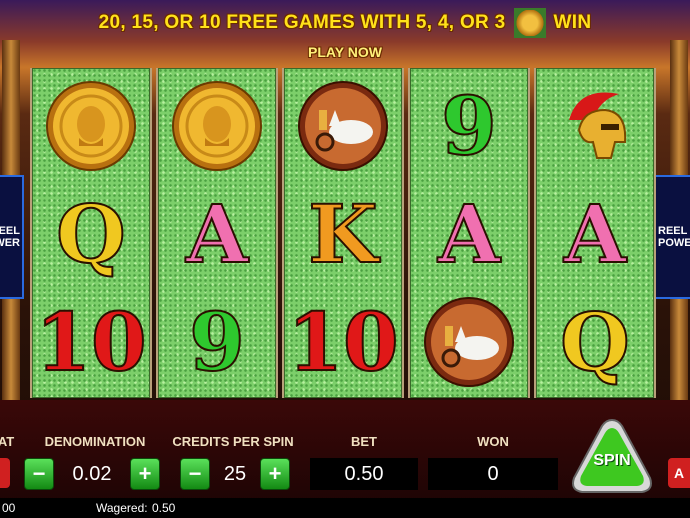 Image resolution: width=690 pixels, height=518 pixels. I want to click on reel-4: 9 A, so click(469, 233).